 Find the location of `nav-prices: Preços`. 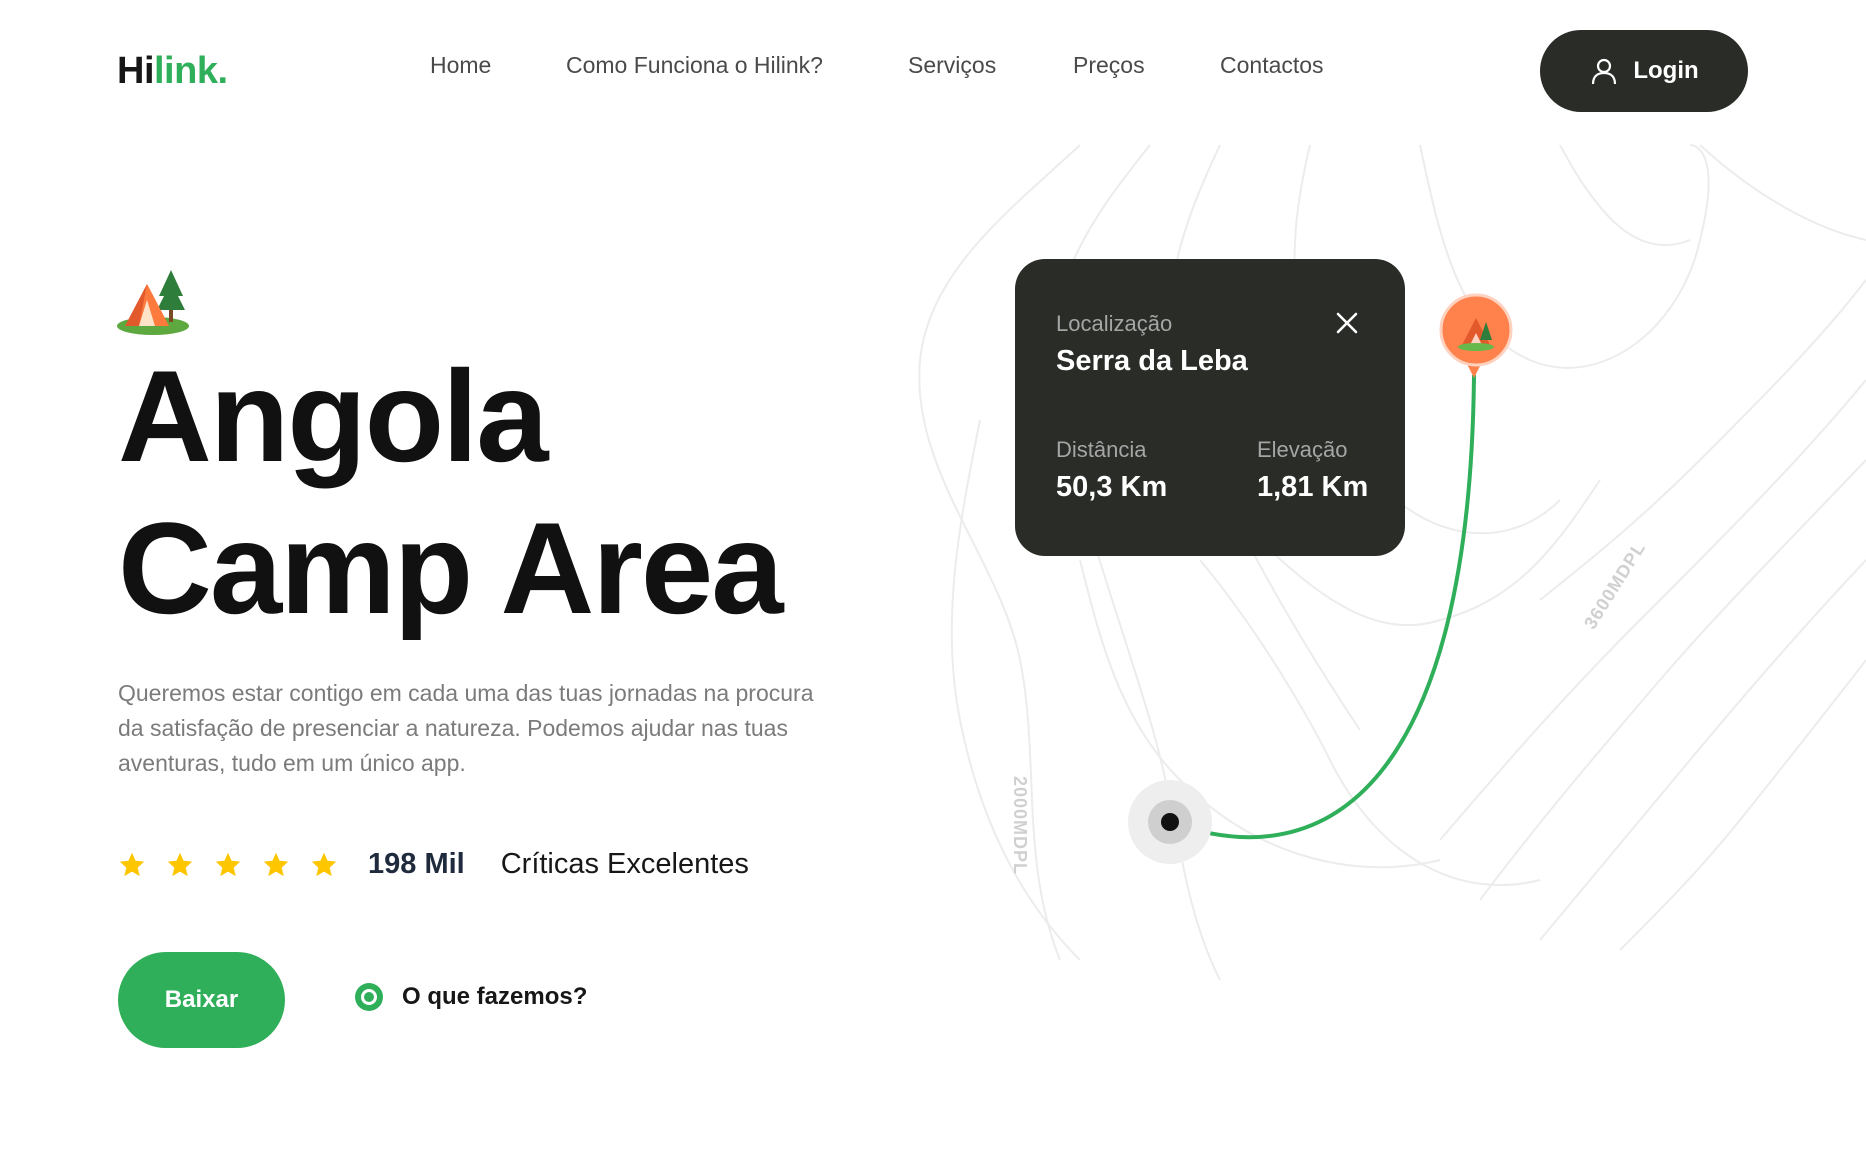

nav-prices: Preços is located at coordinates (1109, 65).